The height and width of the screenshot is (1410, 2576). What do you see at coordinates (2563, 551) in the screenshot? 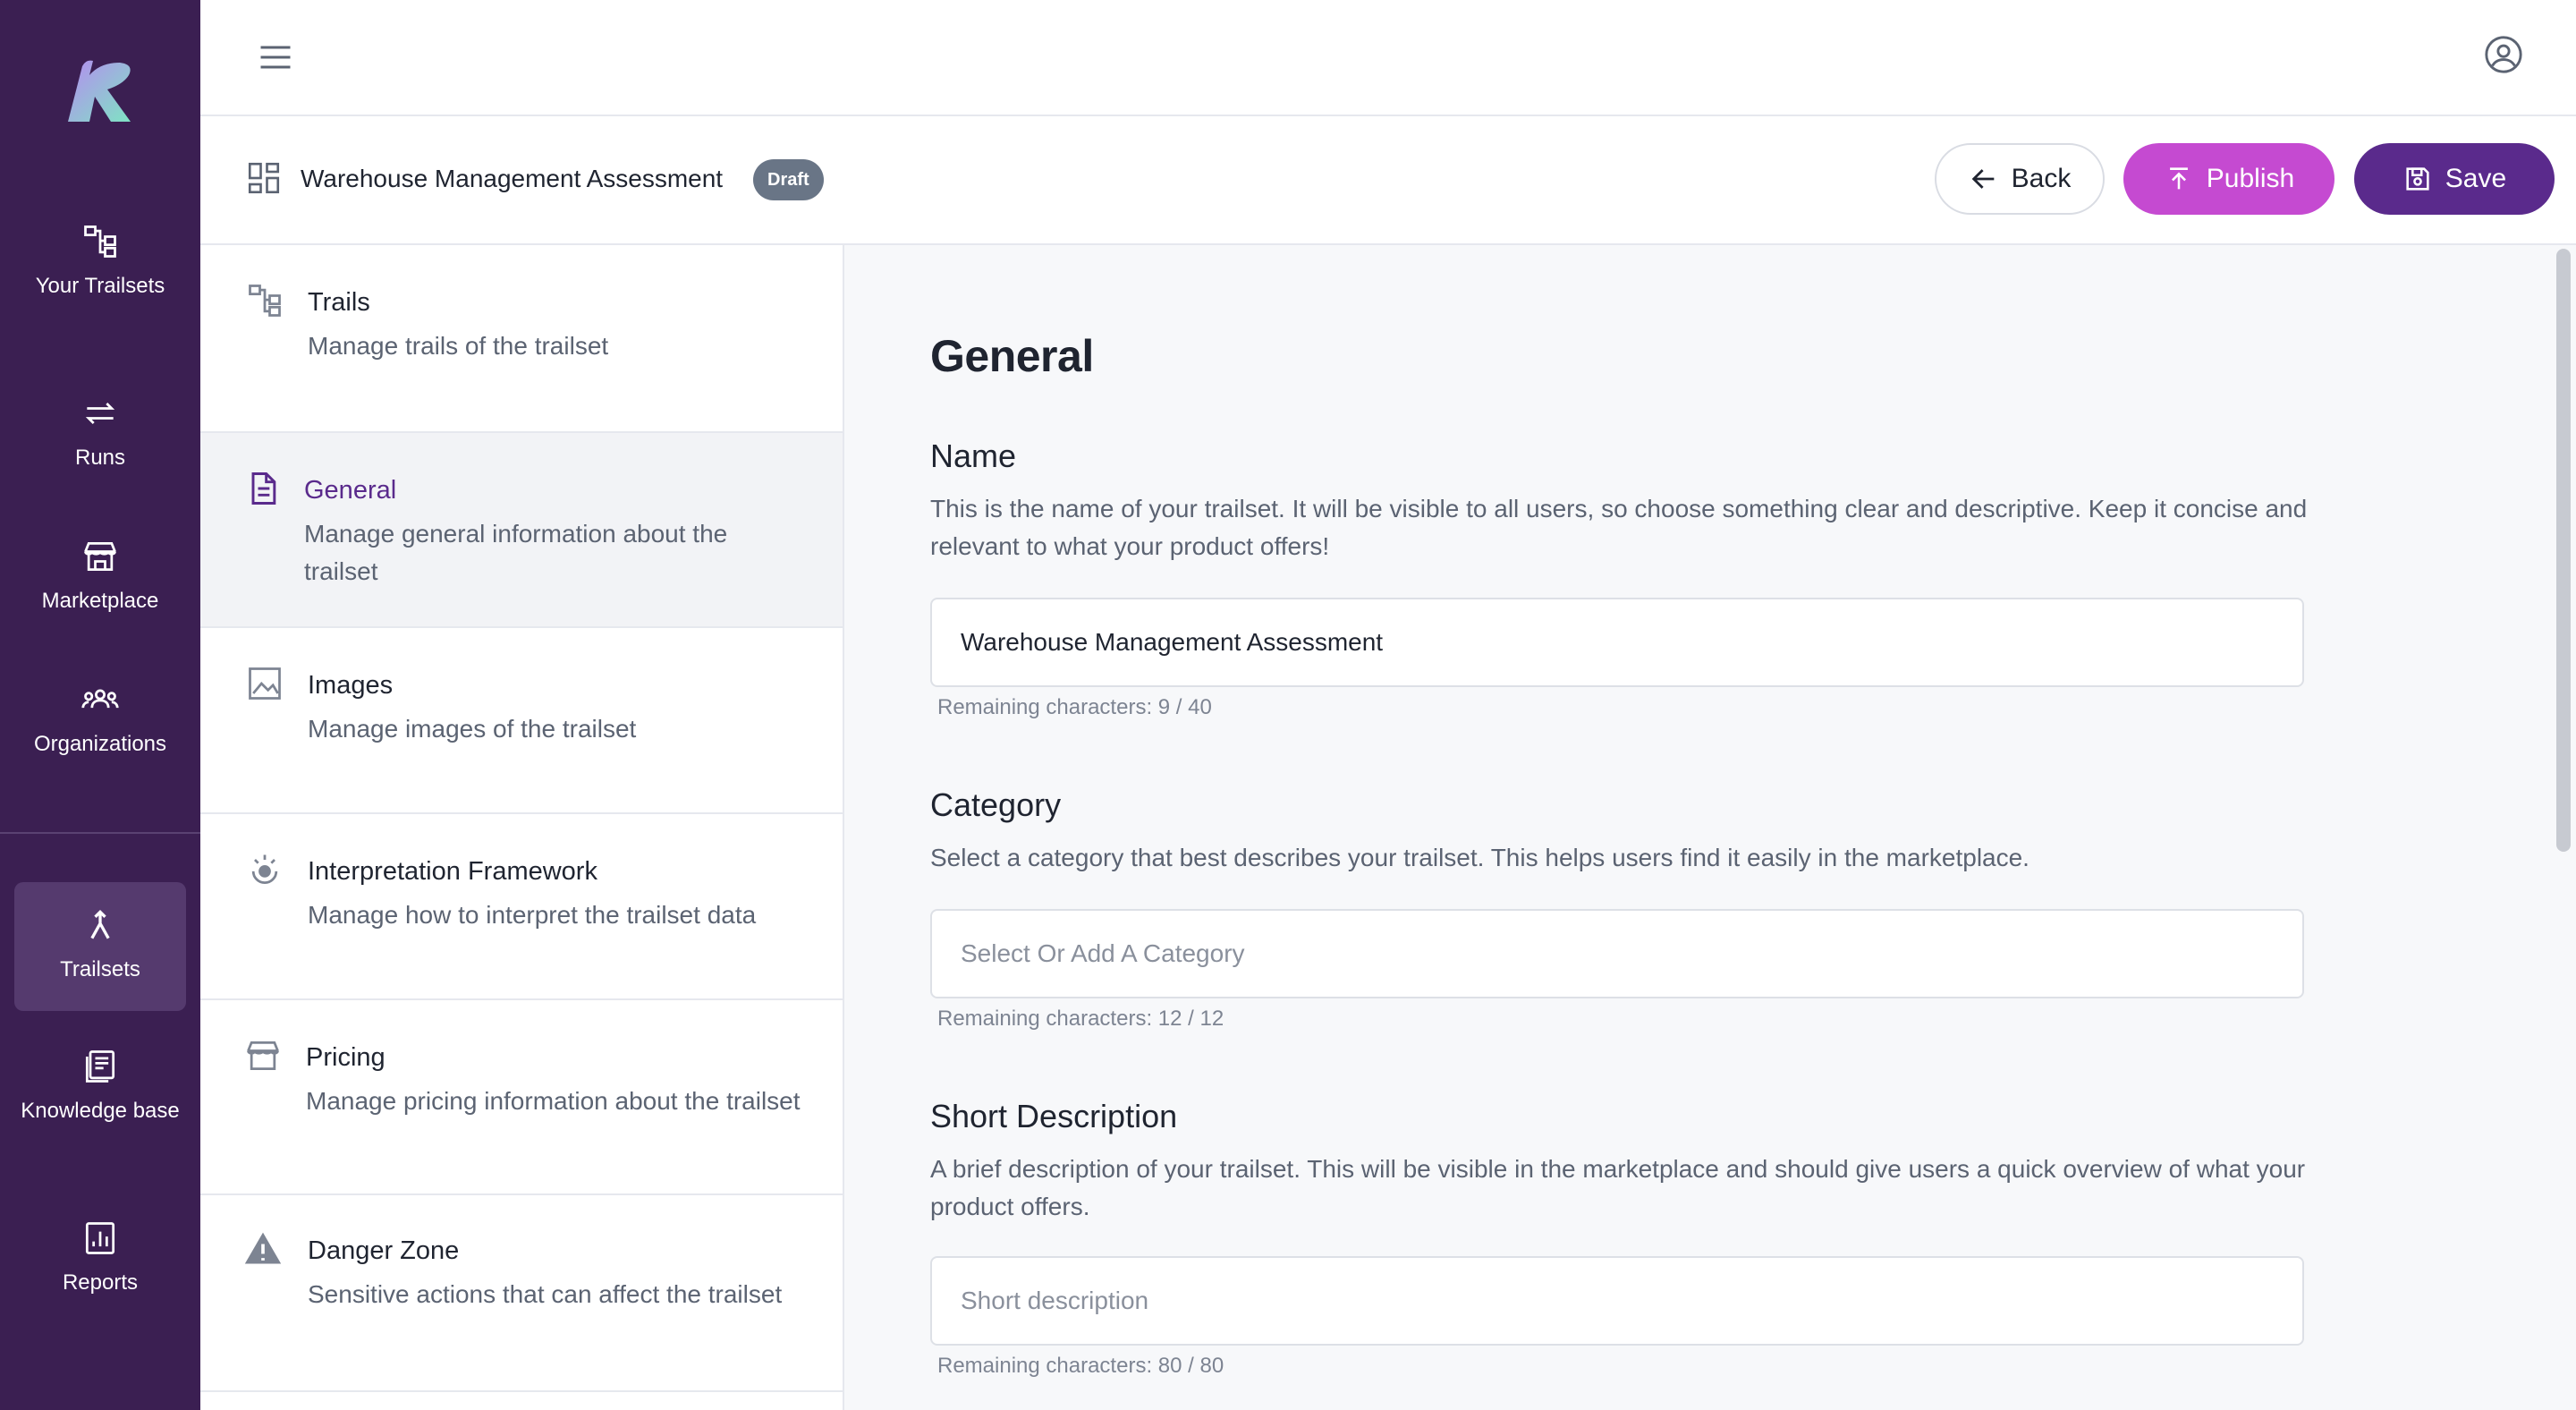
I see `scrollbar-thumb` at bounding box center [2563, 551].